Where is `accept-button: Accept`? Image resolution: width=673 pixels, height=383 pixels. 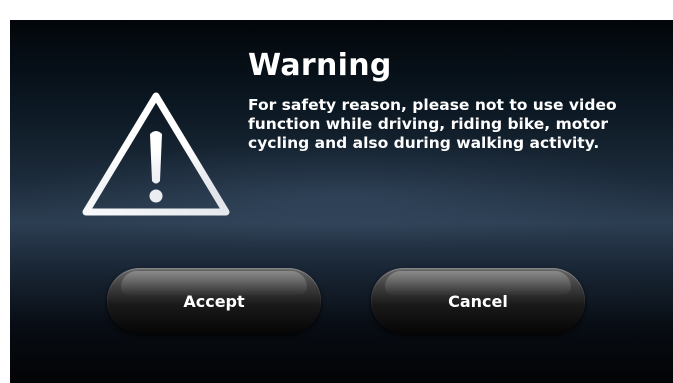
accept-button: Accept is located at coordinates (214, 301).